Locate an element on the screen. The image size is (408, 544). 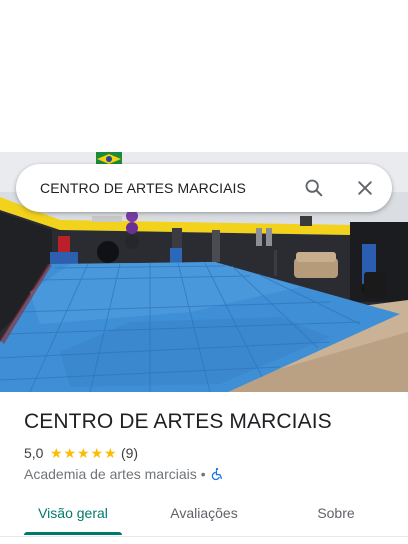
close-icon is located at coordinates (365, 188).